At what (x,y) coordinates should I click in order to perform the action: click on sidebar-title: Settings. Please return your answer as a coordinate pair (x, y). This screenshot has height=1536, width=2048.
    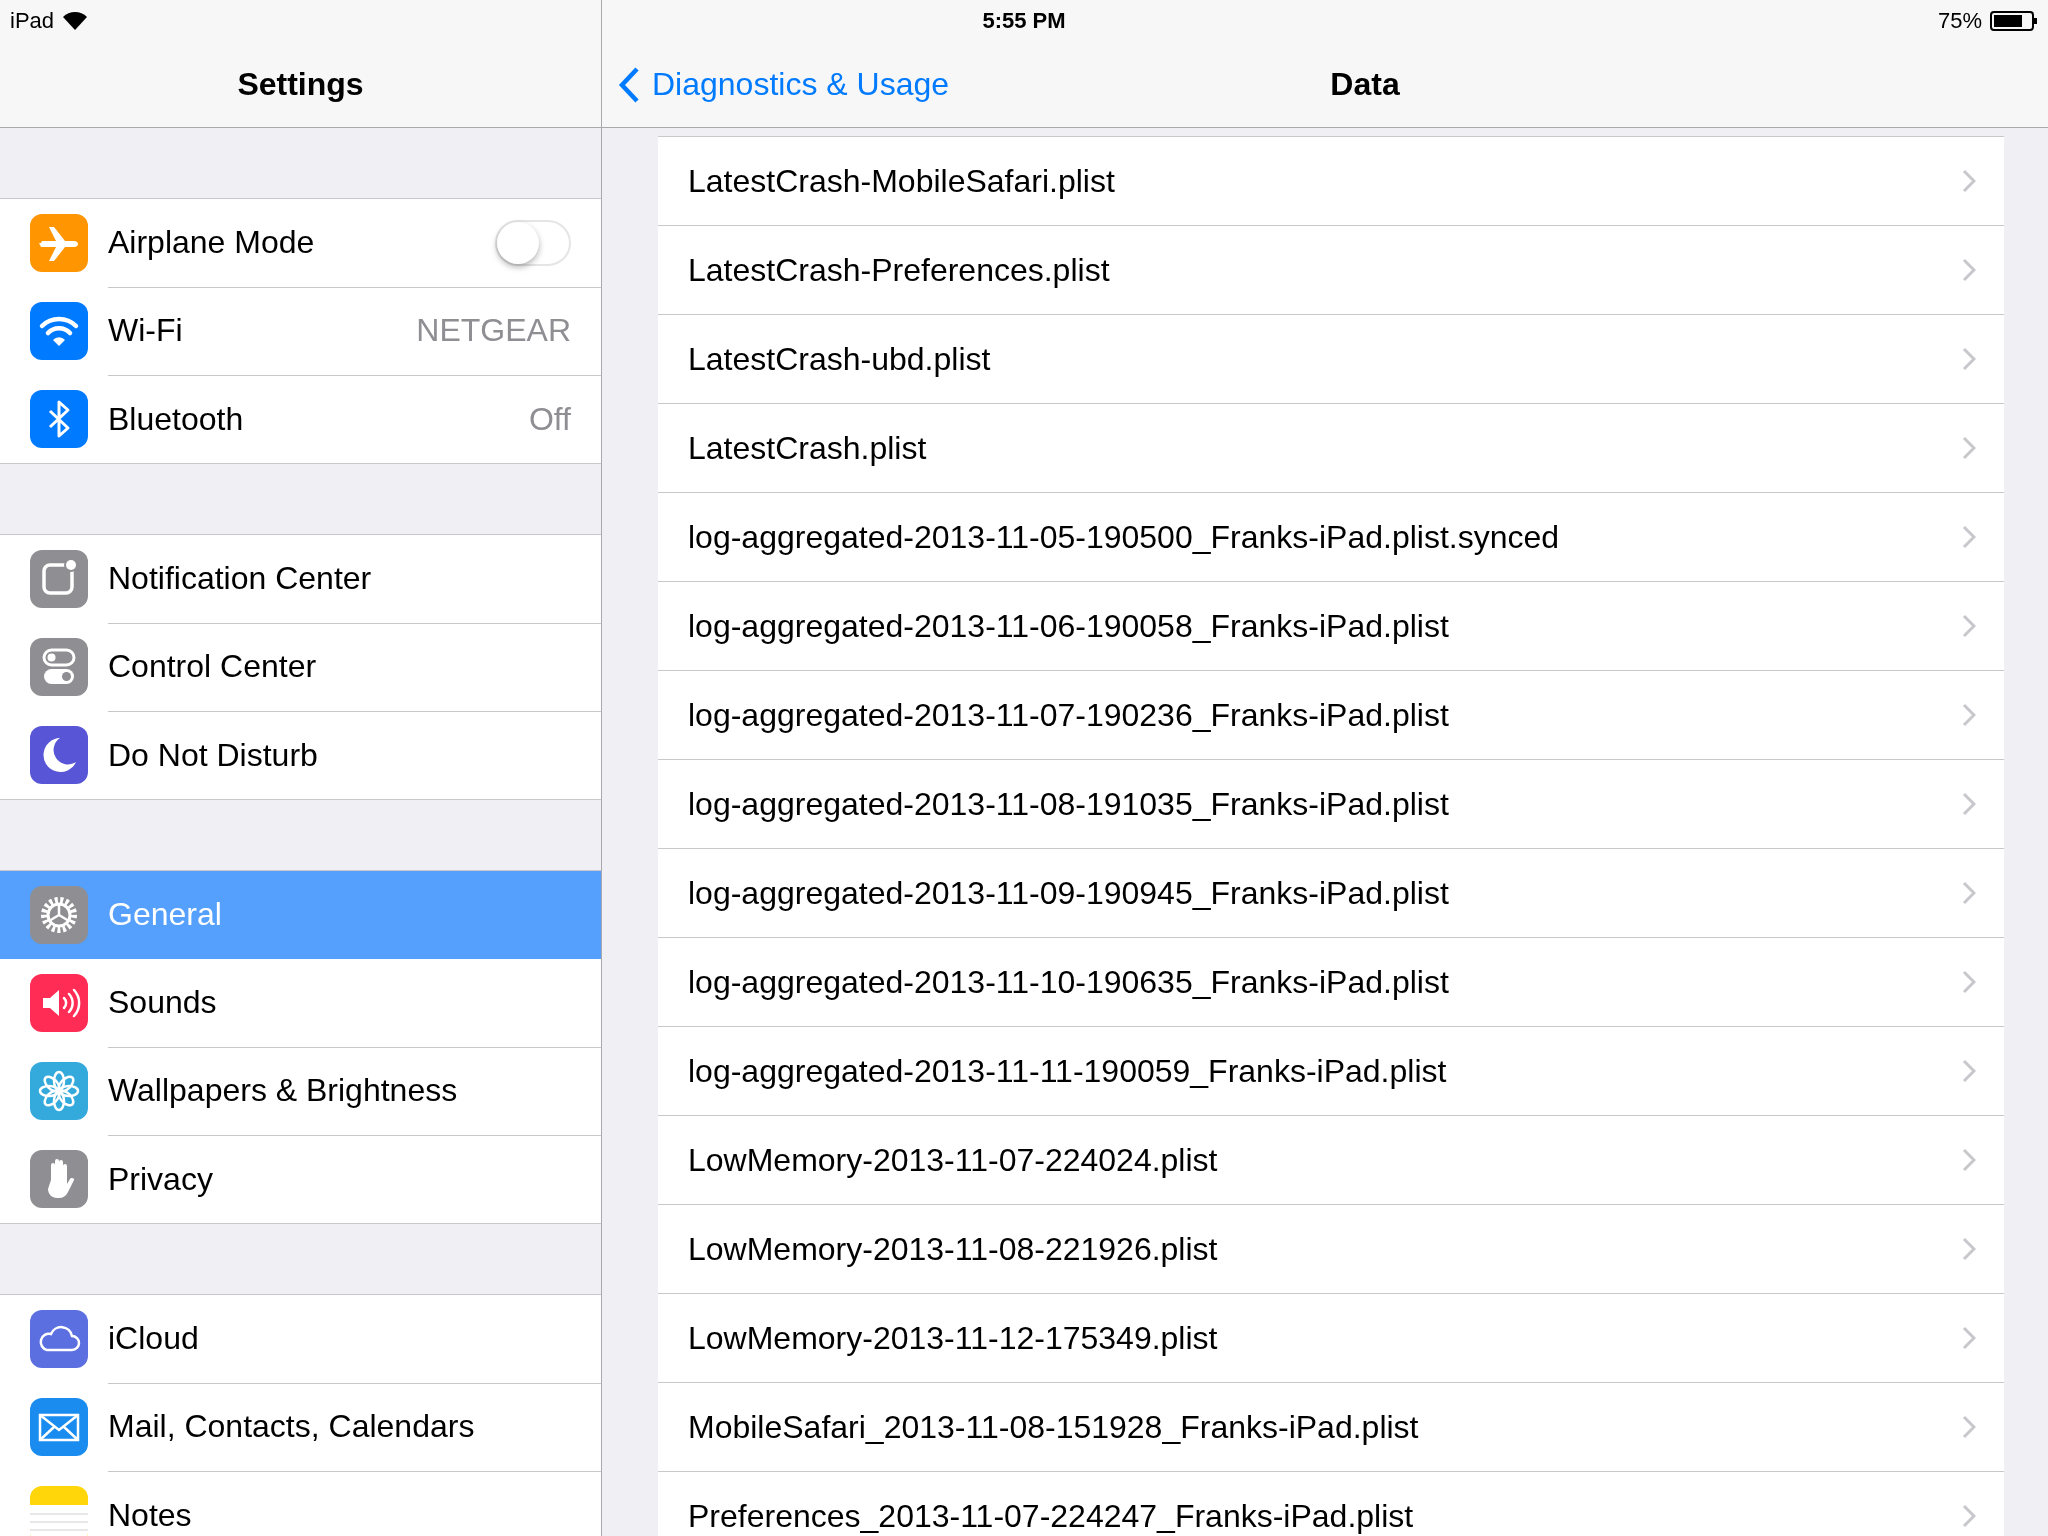
    Looking at the image, I should click on (300, 84).